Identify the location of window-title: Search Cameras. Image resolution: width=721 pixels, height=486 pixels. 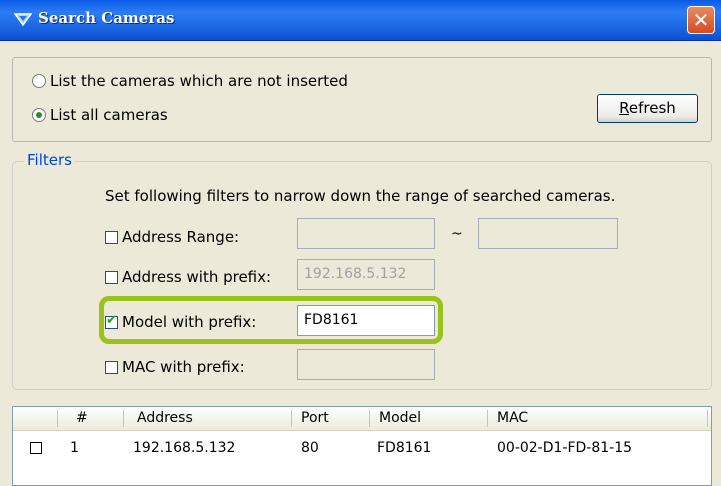
(106, 18).